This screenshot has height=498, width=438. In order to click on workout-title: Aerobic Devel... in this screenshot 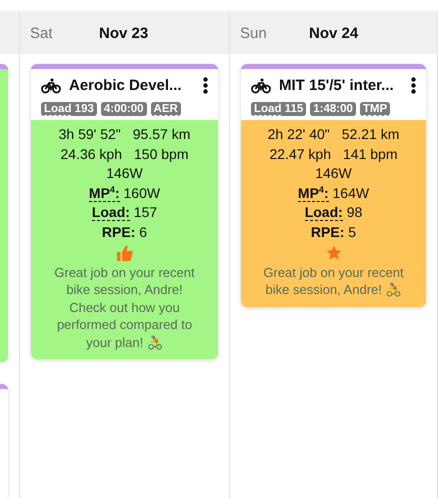, I will do `click(132, 85)`.